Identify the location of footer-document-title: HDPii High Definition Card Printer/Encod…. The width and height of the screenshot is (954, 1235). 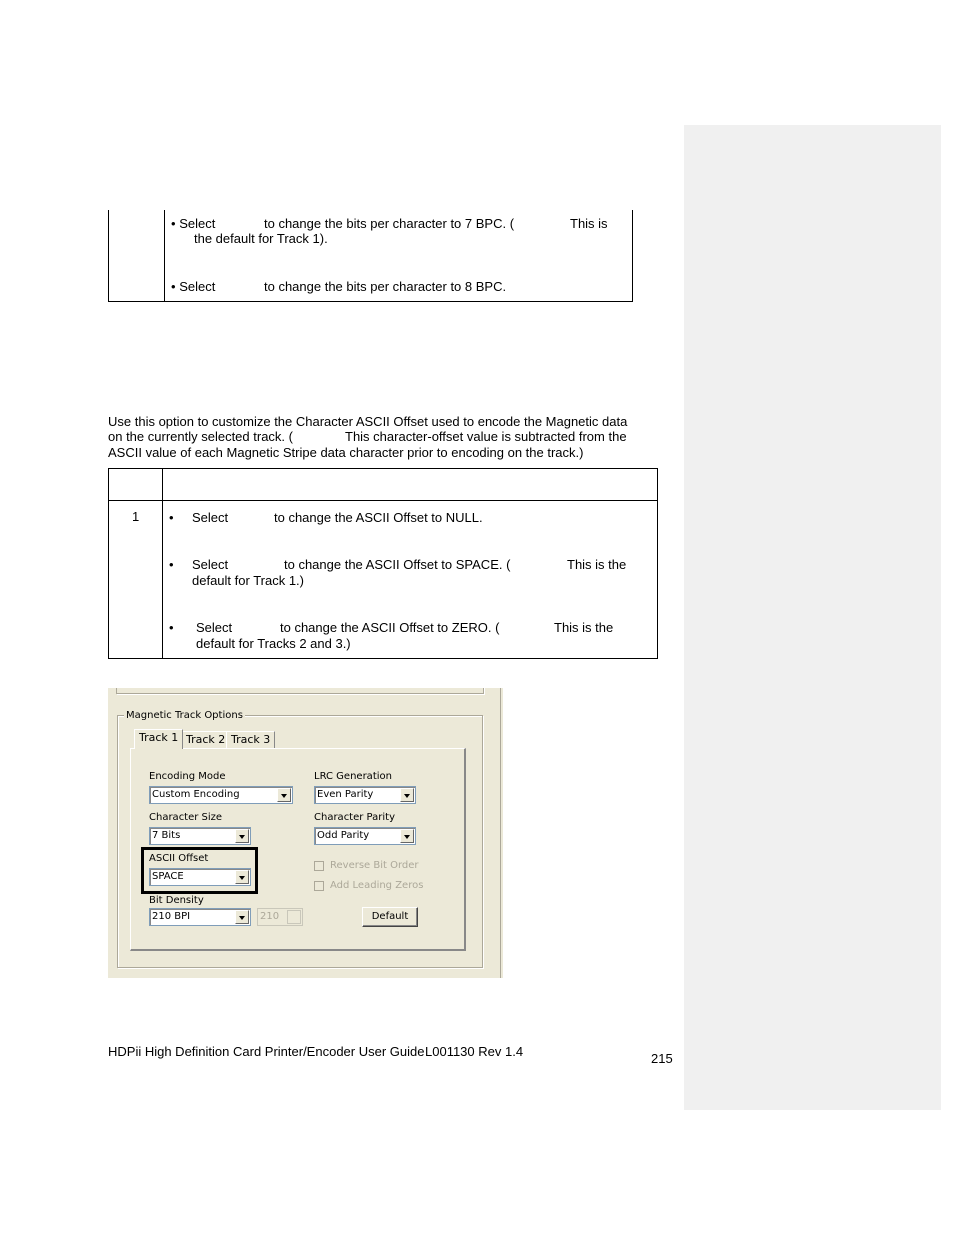
(266, 1051).